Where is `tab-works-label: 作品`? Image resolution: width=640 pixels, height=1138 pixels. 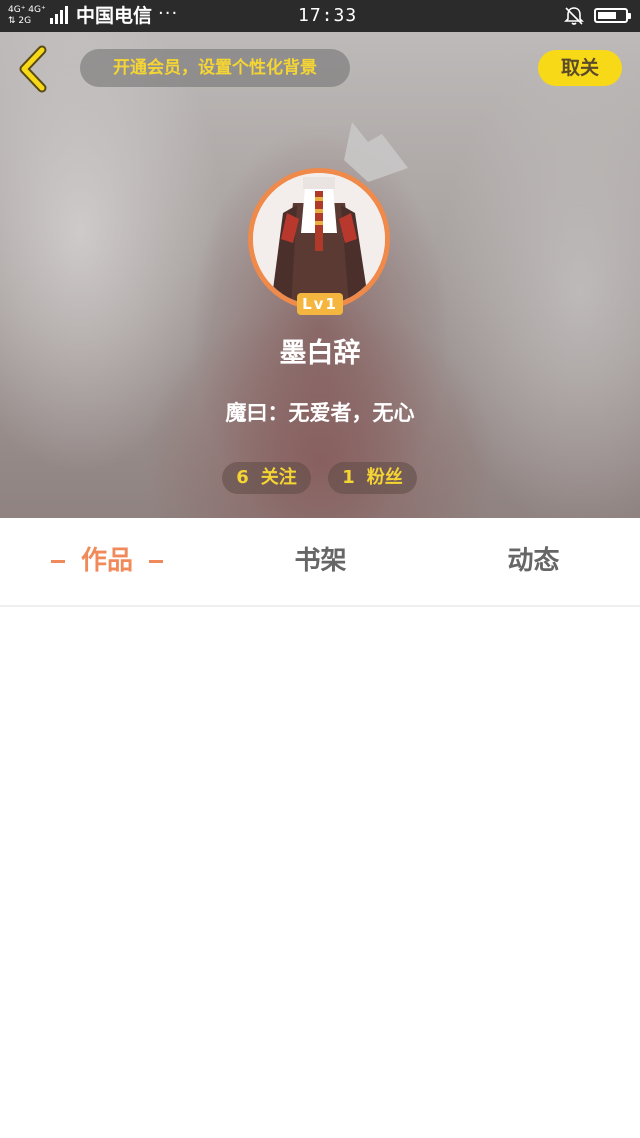
tab-works-label: 作品 is located at coordinates (106, 561).